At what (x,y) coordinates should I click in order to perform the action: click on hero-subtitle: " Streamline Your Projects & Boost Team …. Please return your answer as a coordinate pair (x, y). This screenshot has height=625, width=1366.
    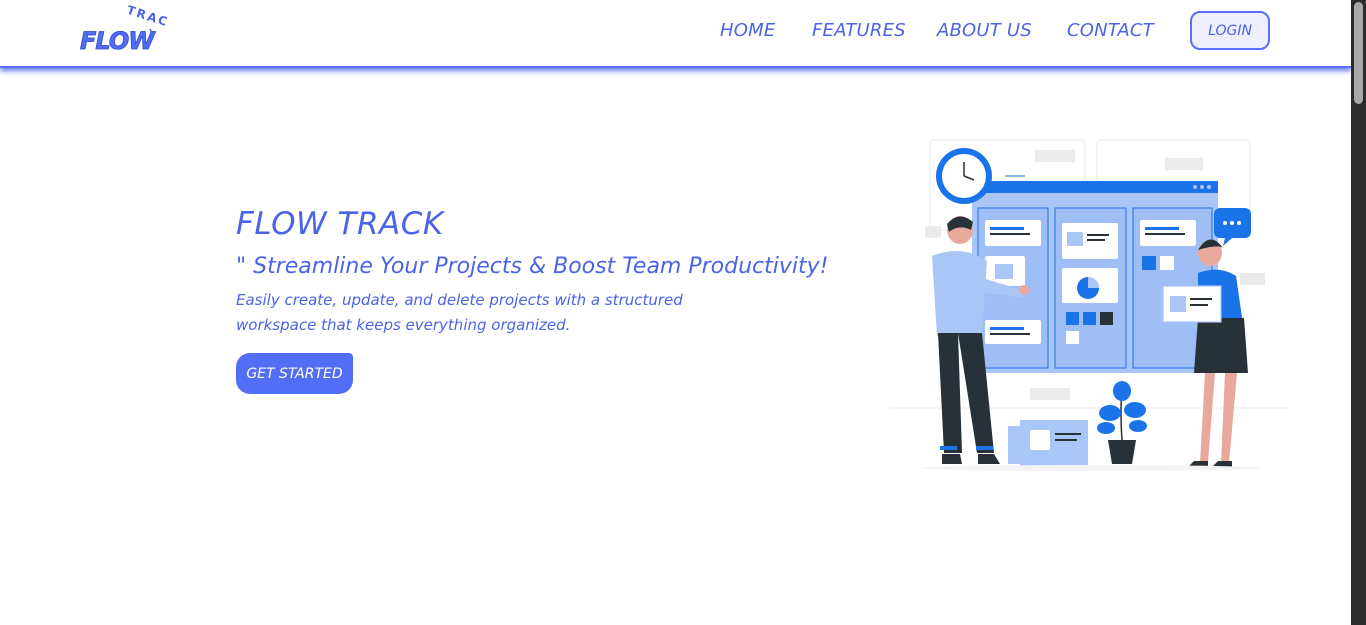
    Looking at the image, I should click on (532, 266).